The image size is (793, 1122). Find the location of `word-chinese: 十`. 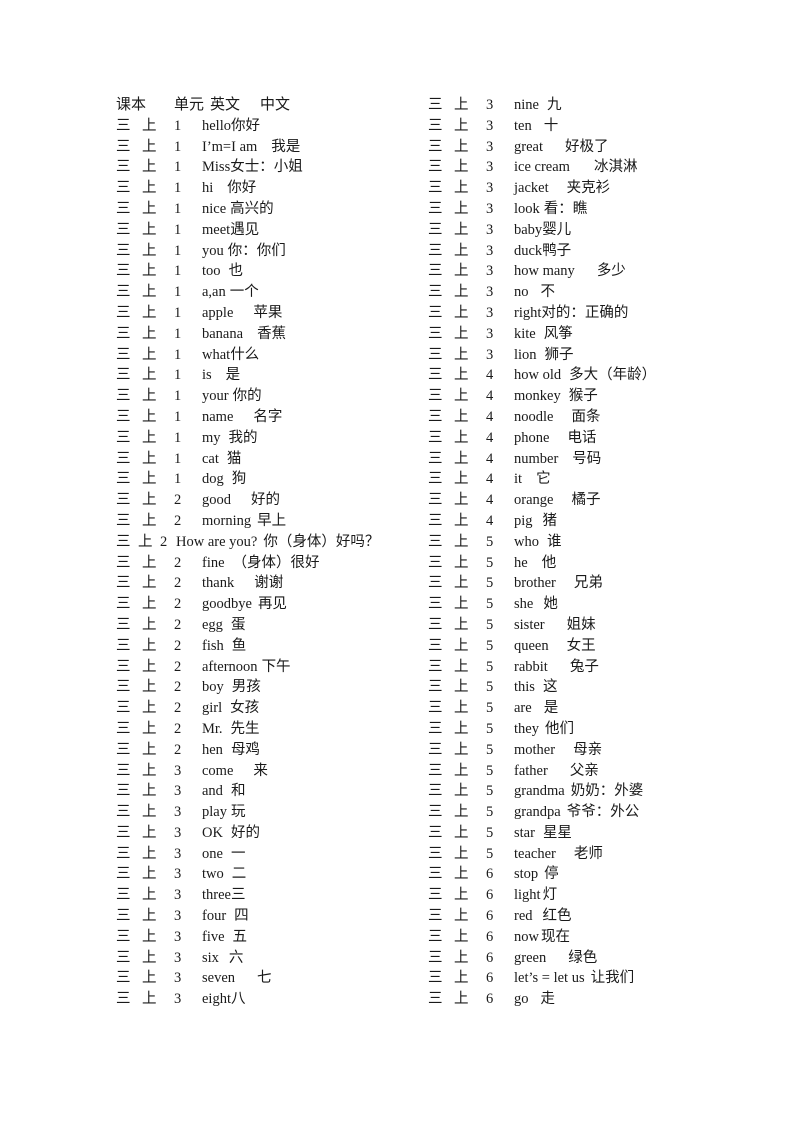

word-chinese: 十 is located at coordinates (551, 125).